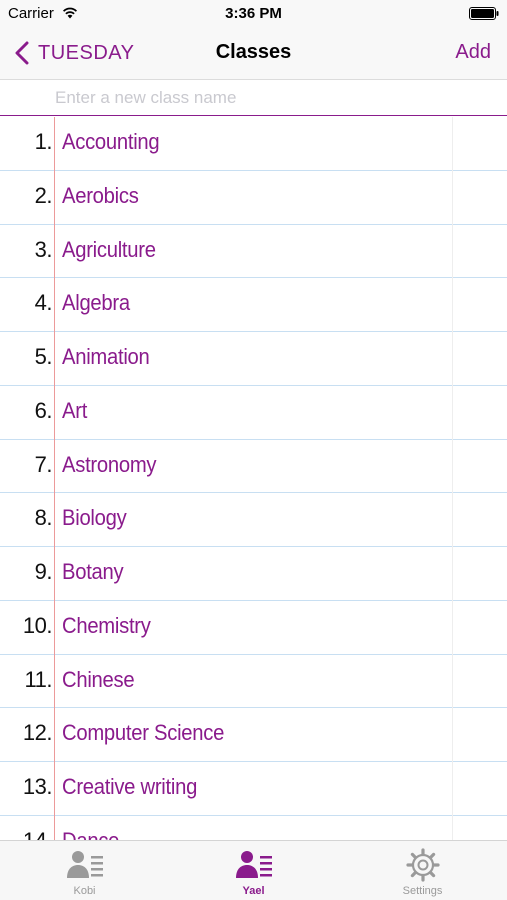  What do you see at coordinates (422, 865) in the screenshot?
I see `gear-icon` at bounding box center [422, 865].